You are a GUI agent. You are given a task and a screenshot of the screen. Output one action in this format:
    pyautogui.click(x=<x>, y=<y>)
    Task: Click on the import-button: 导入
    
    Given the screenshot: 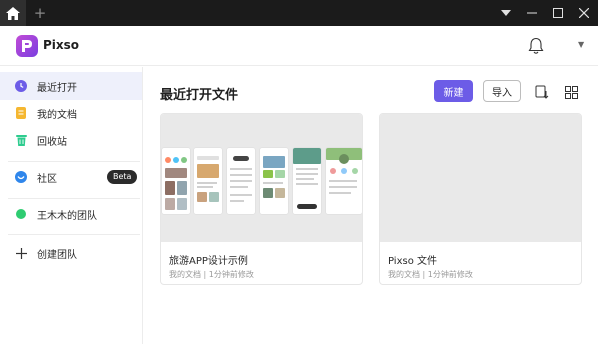 What is the action you would take?
    pyautogui.click(x=502, y=91)
    